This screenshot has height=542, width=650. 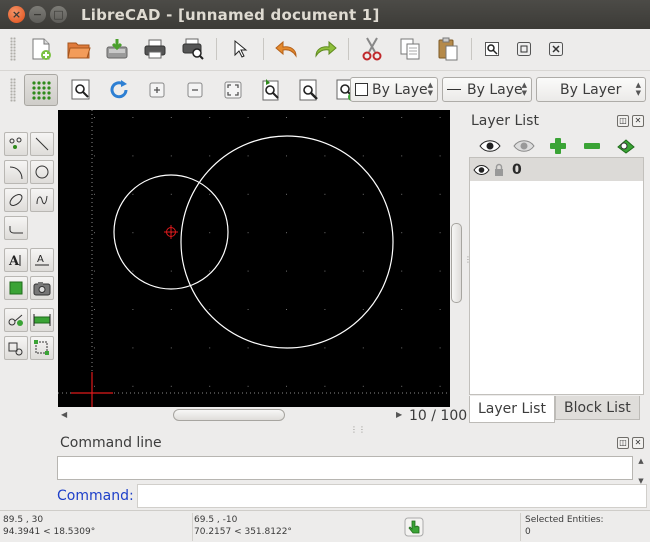 I want to click on horizontal-scroll-thumb, so click(x=229, y=415).